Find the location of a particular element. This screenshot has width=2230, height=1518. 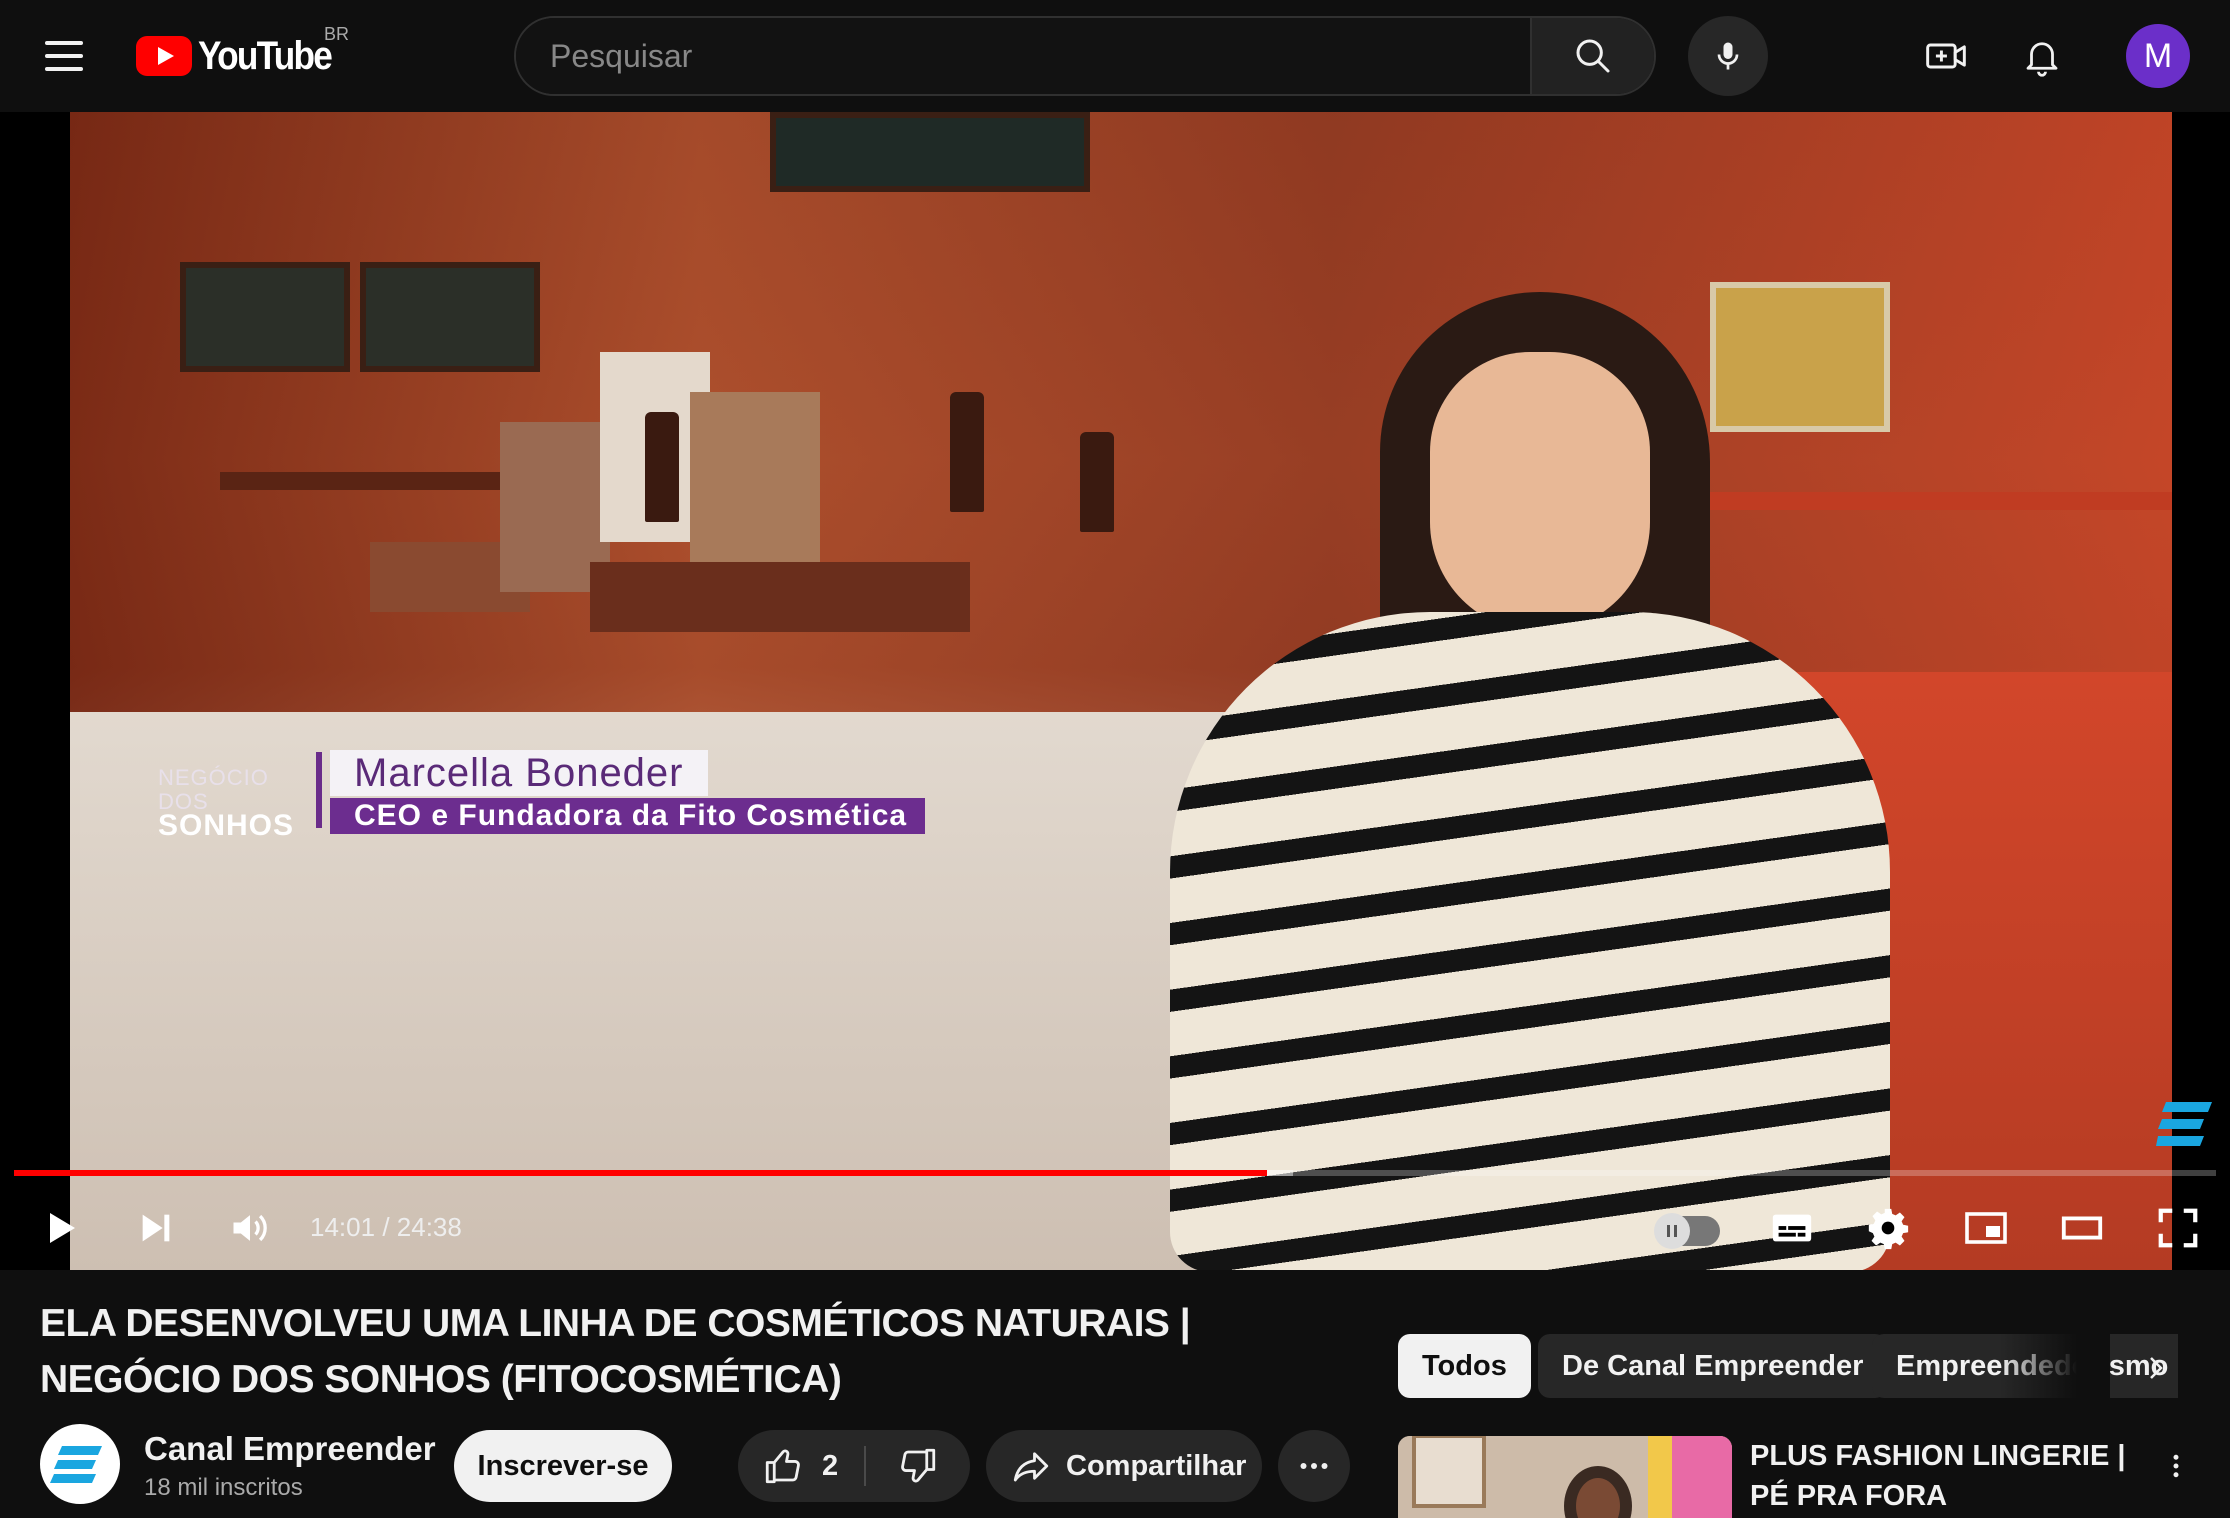

recommended-menu-button is located at coordinates (2176, 1466).